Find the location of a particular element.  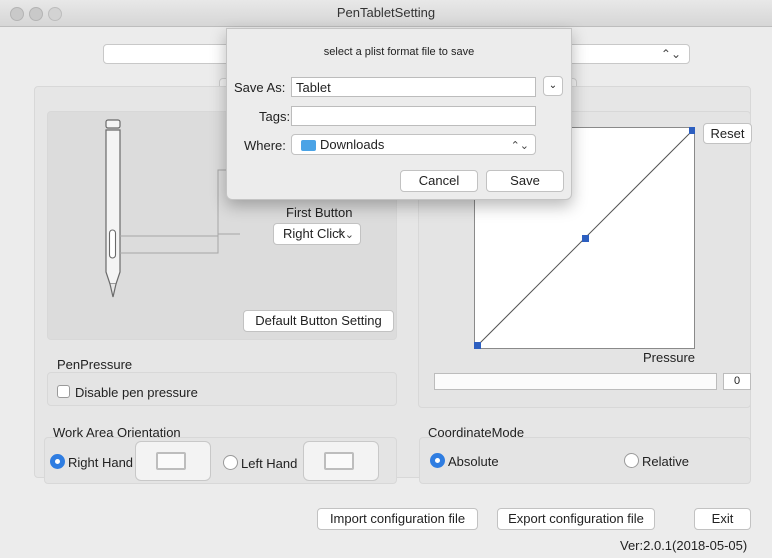

curve-point-min is located at coordinates (477, 345).